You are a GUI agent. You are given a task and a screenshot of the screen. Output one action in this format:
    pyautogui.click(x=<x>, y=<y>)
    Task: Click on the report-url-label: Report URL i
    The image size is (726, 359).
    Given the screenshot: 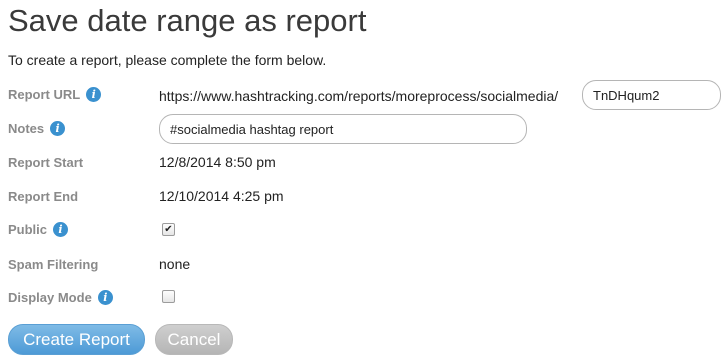 What is the action you would take?
    pyautogui.click(x=55, y=94)
    